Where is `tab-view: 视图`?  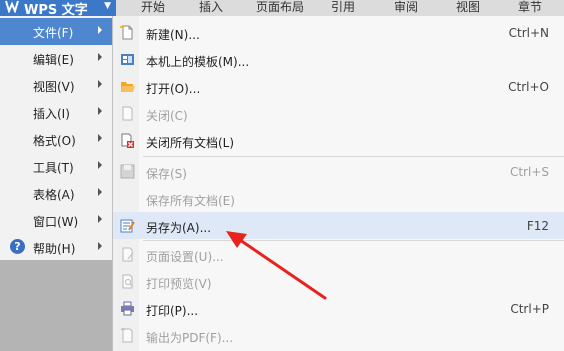 tab-view: 视图 is located at coordinates (468, 8).